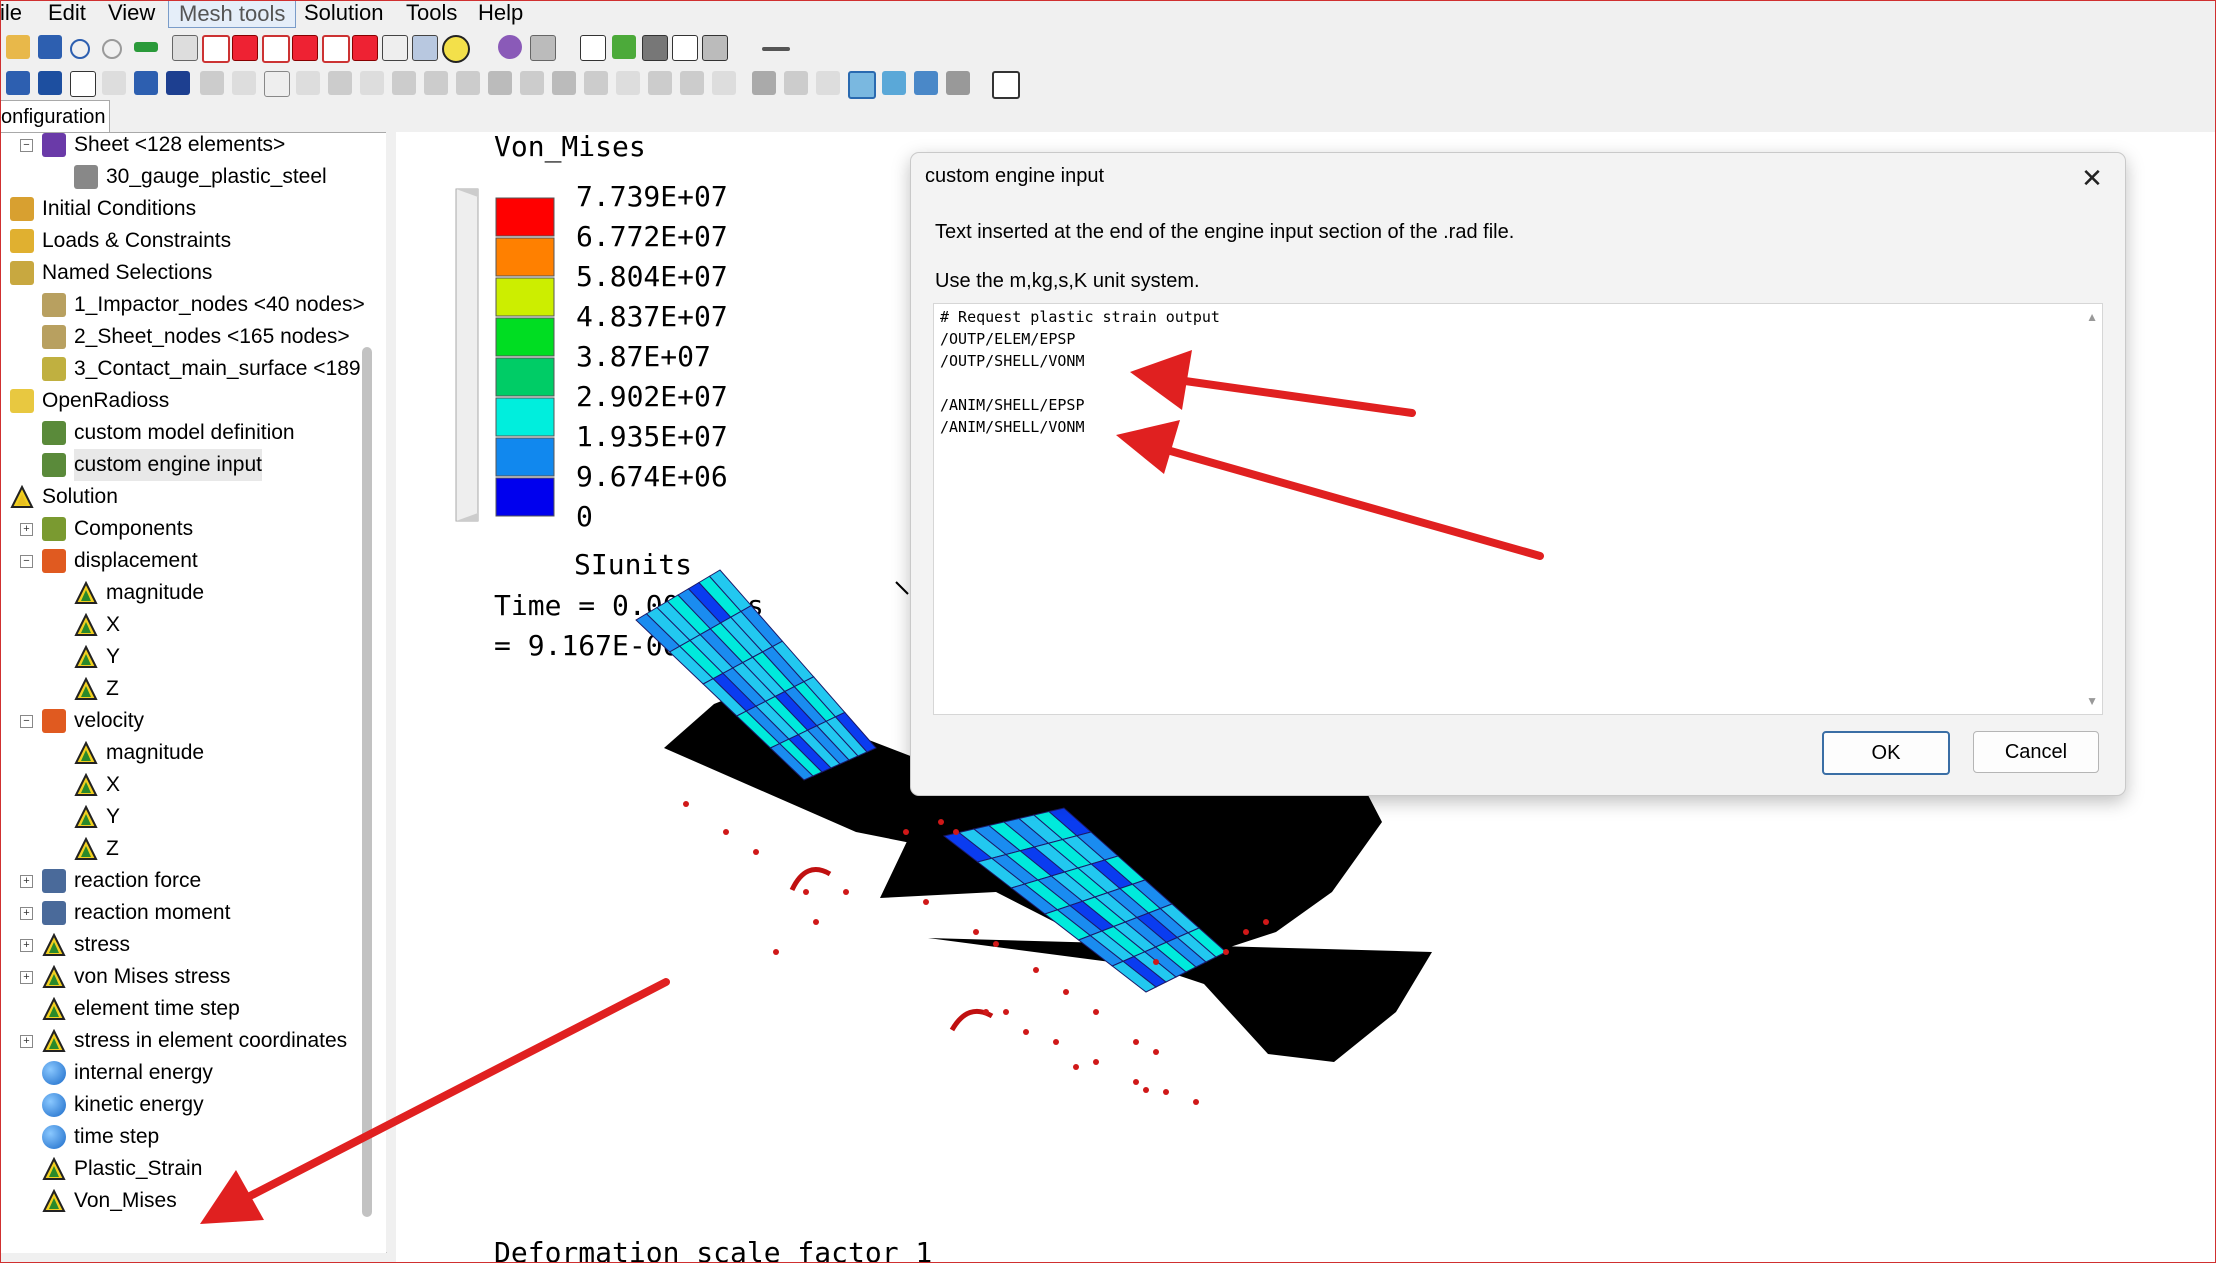 This screenshot has height=1263, width=2216. What do you see at coordinates (828, 83) in the screenshot?
I see `tool-15-icon` at bounding box center [828, 83].